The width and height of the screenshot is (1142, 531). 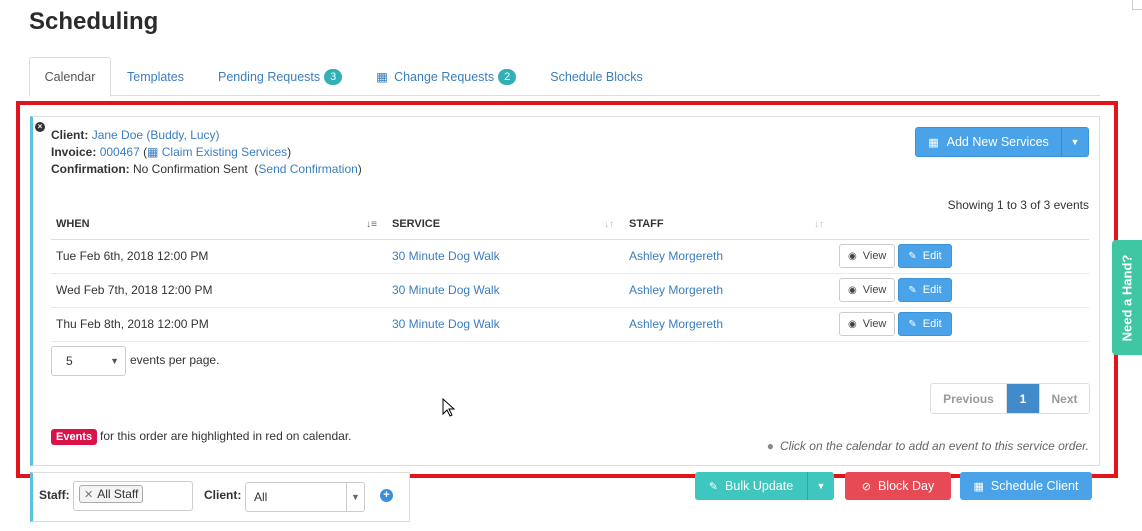 What do you see at coordinates (866, 486) in the screenshot?
I see `ban-icon: ⊘` at bounding box center [866, 486].